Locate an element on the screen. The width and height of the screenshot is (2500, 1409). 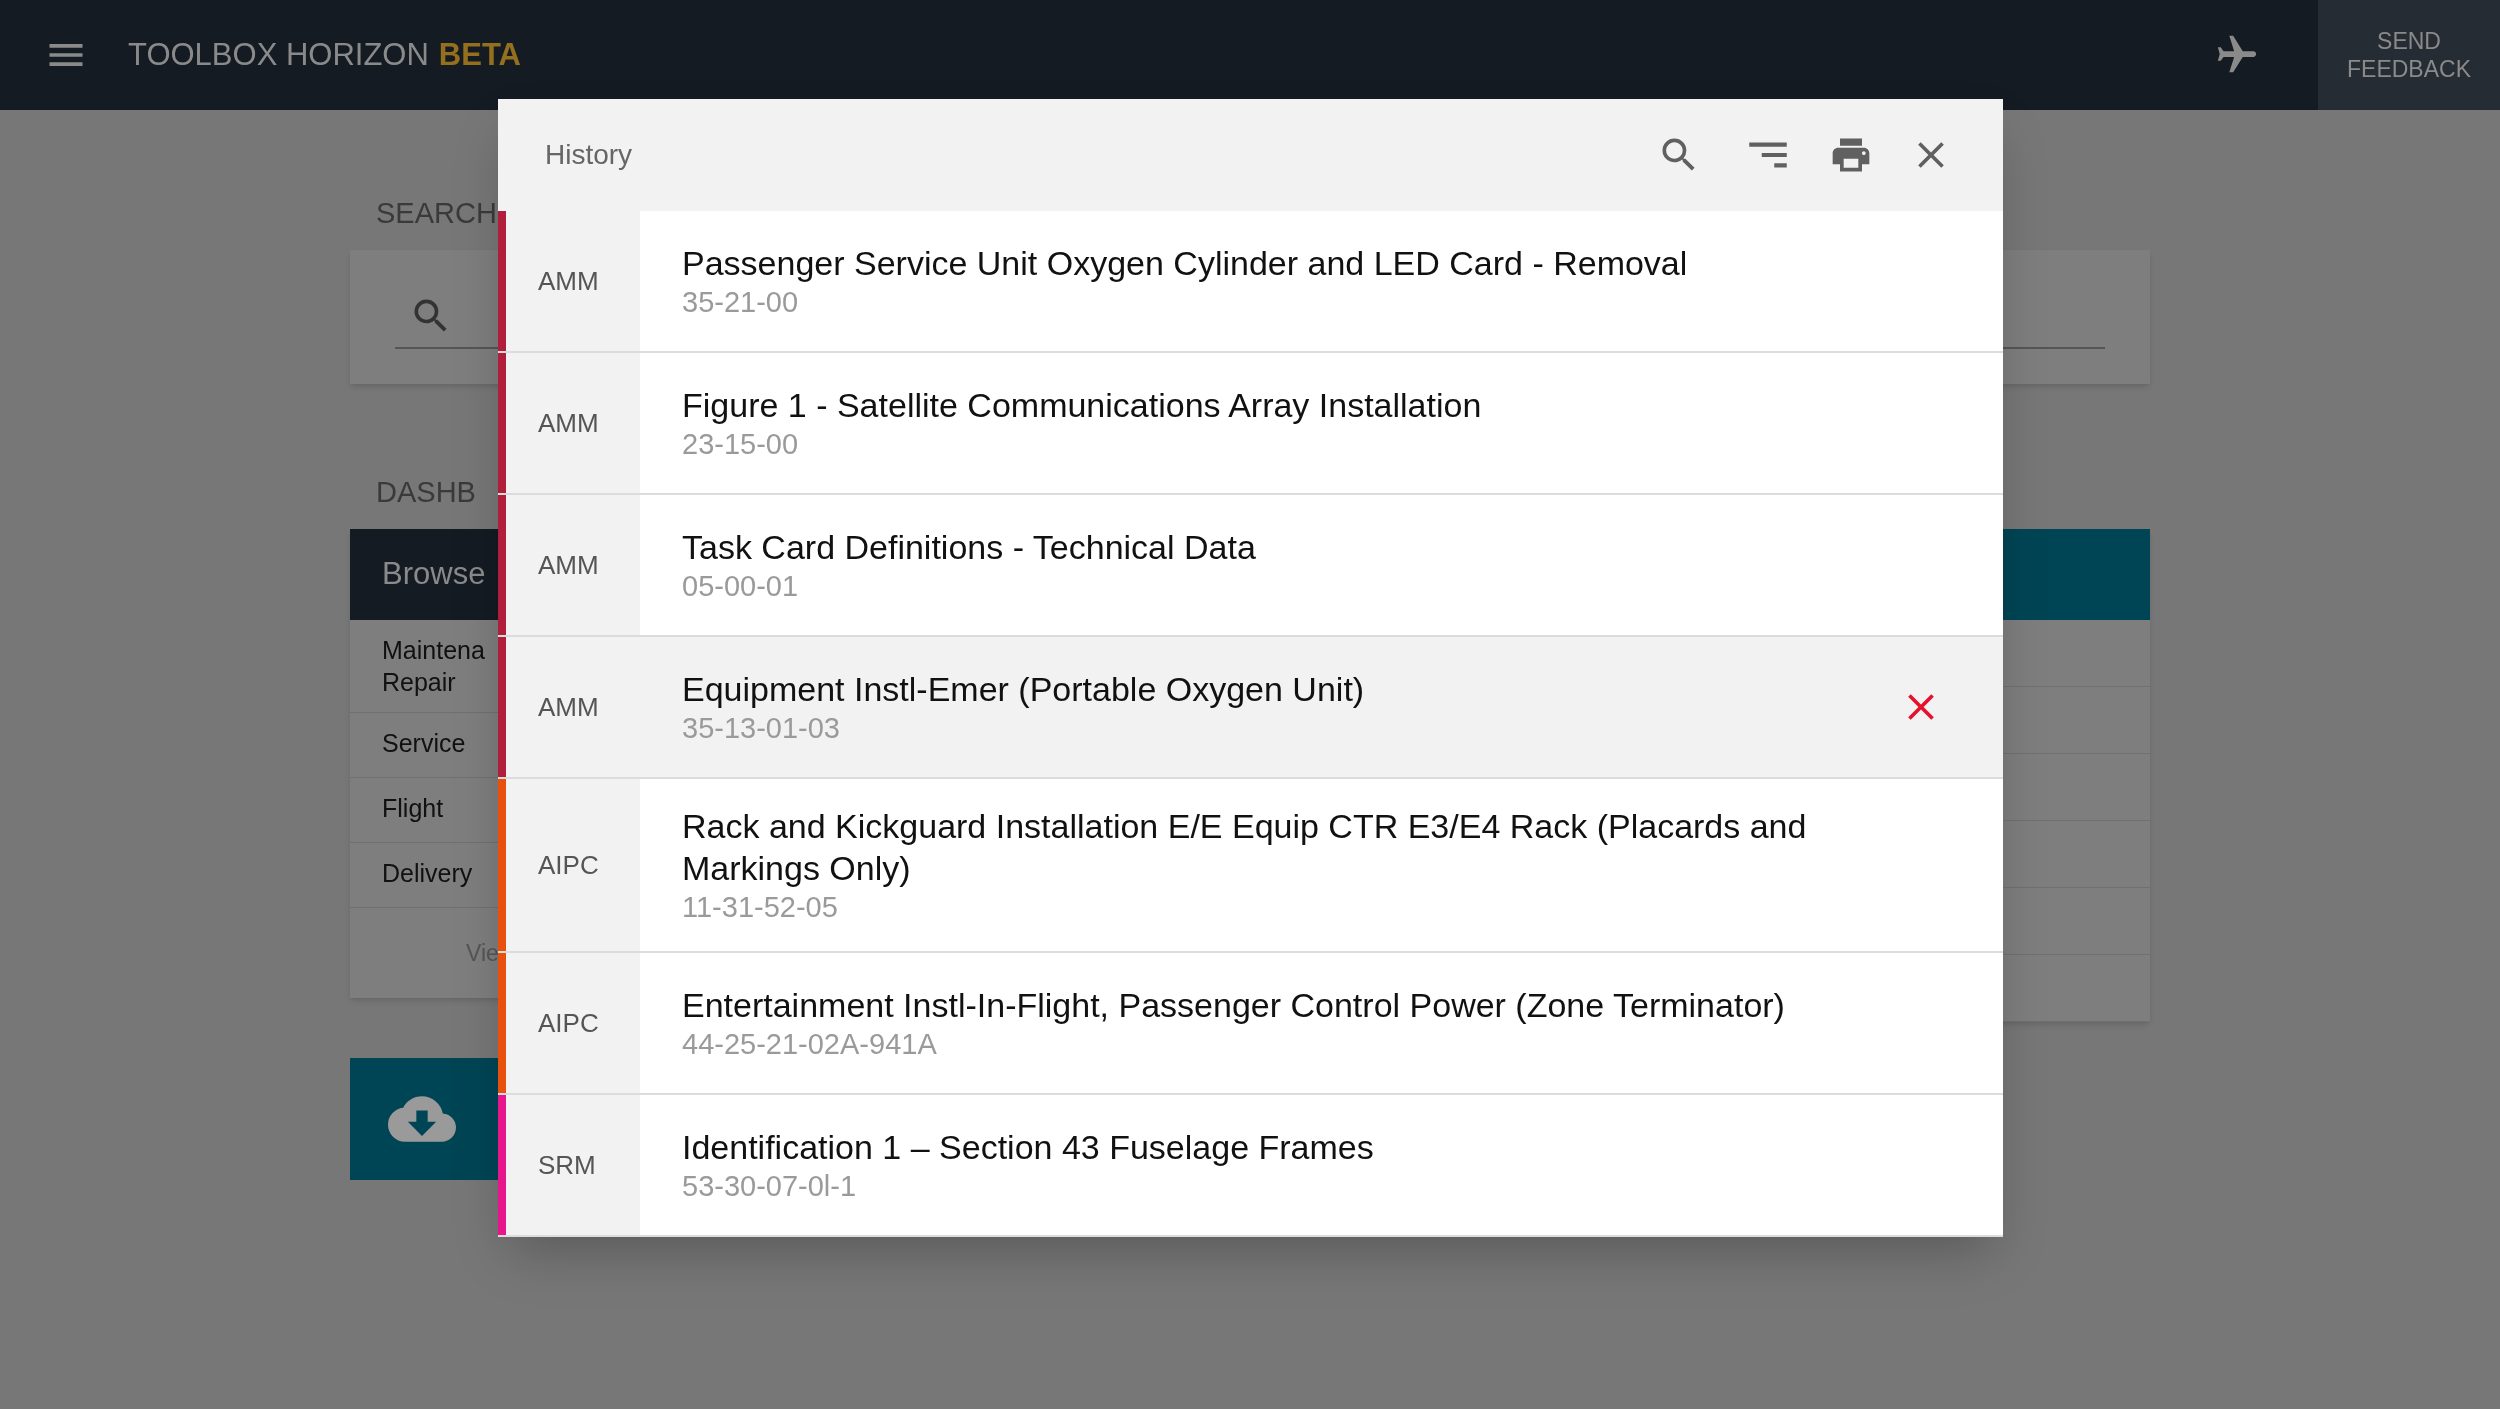
history-item: AMM Passenger Service Unit Oxygen Cylinder and LED Card - Removal 35-21-00 is located at coordinates (1250, 282).